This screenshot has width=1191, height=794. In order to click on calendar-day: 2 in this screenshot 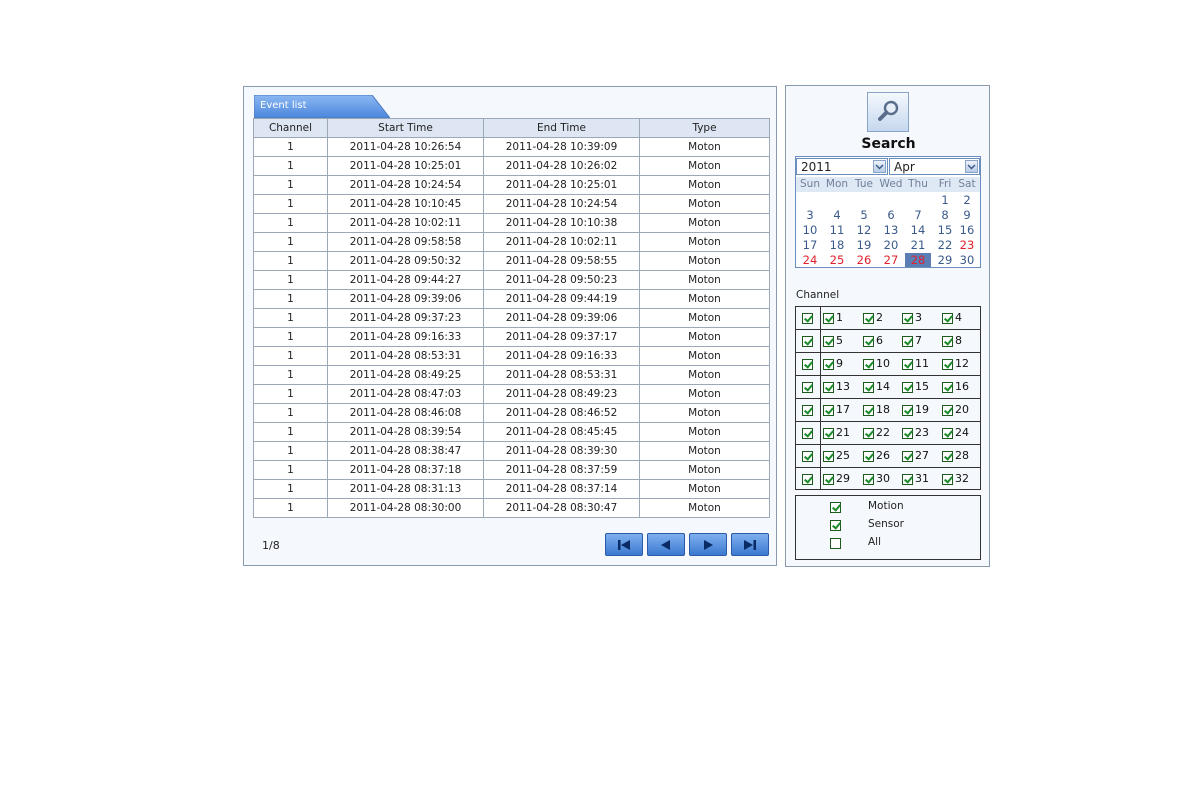, I will do `click(967, 200)`.